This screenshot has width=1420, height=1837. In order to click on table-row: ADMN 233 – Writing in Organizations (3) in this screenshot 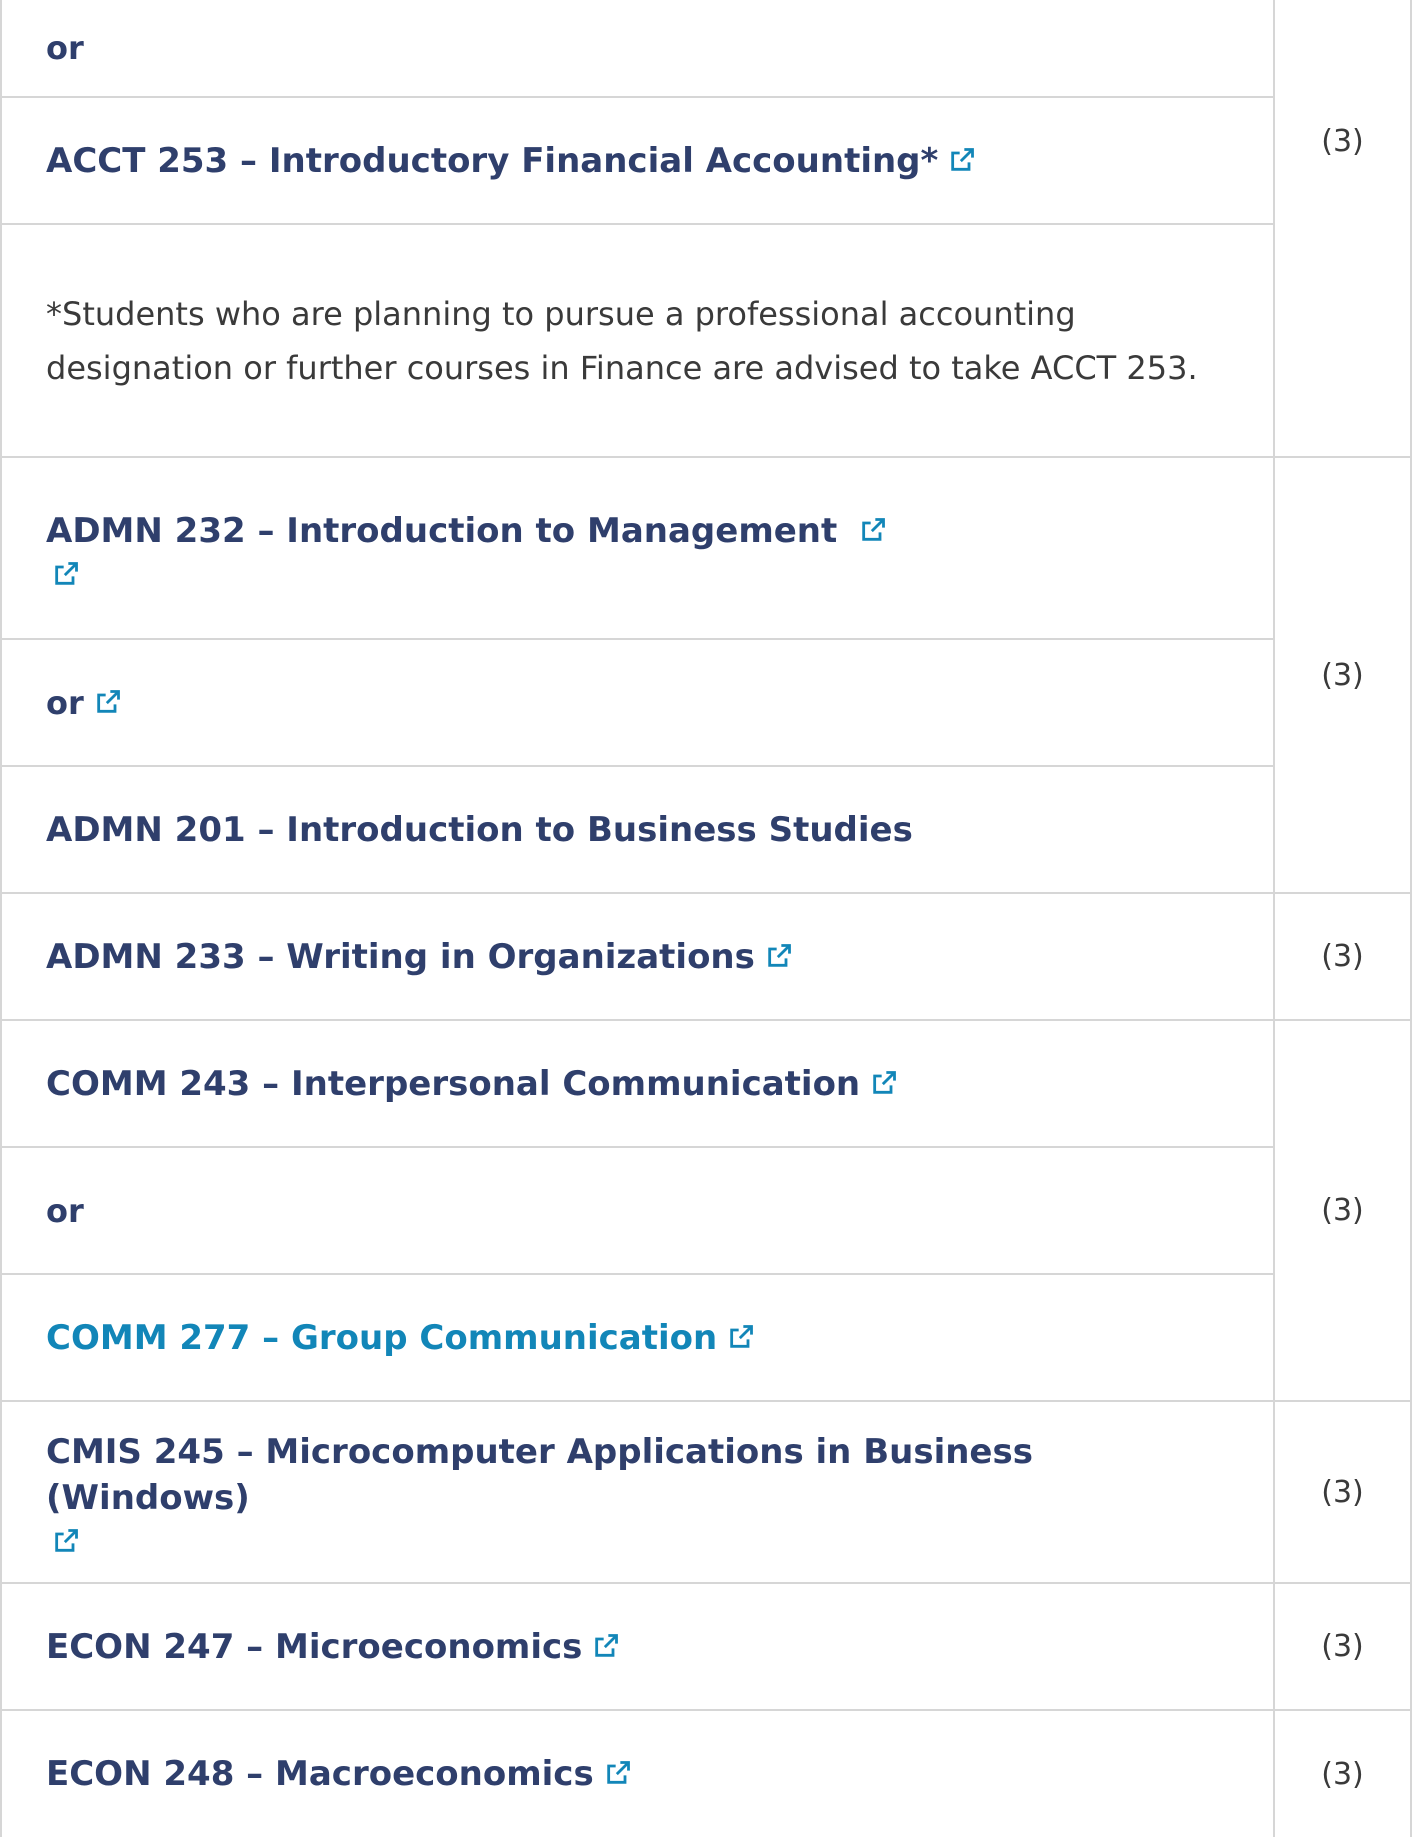, I will do `click(706, 956)`.